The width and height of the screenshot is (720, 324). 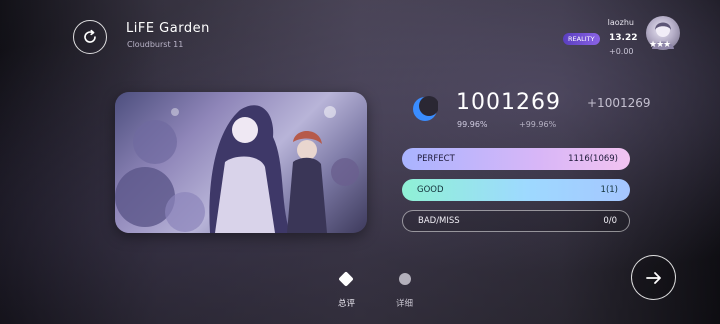 I want to click on retry-button, so click(x=90, y=37).